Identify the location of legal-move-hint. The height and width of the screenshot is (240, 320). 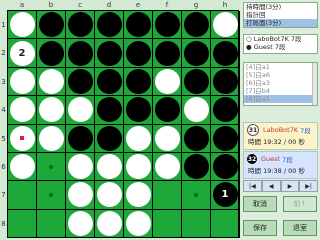
(51, 194).